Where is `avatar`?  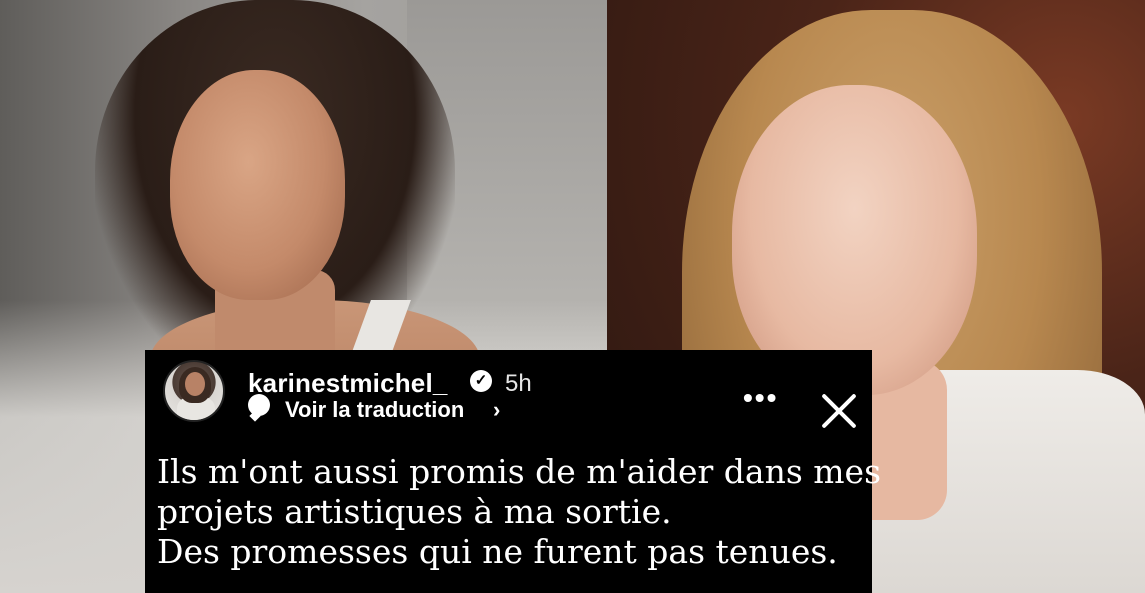
avatar is located at coordinates (194, 391).